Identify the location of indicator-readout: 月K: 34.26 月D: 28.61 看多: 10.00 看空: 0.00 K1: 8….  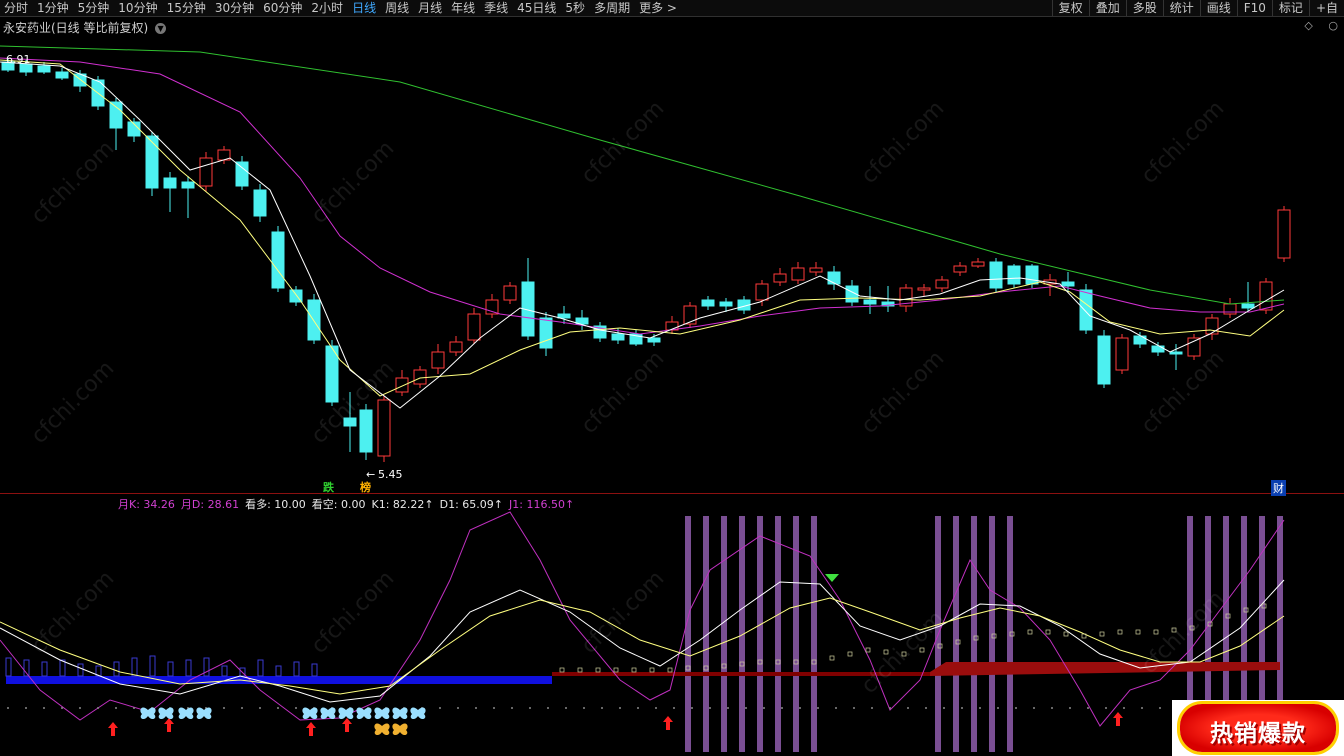
(349, 504).